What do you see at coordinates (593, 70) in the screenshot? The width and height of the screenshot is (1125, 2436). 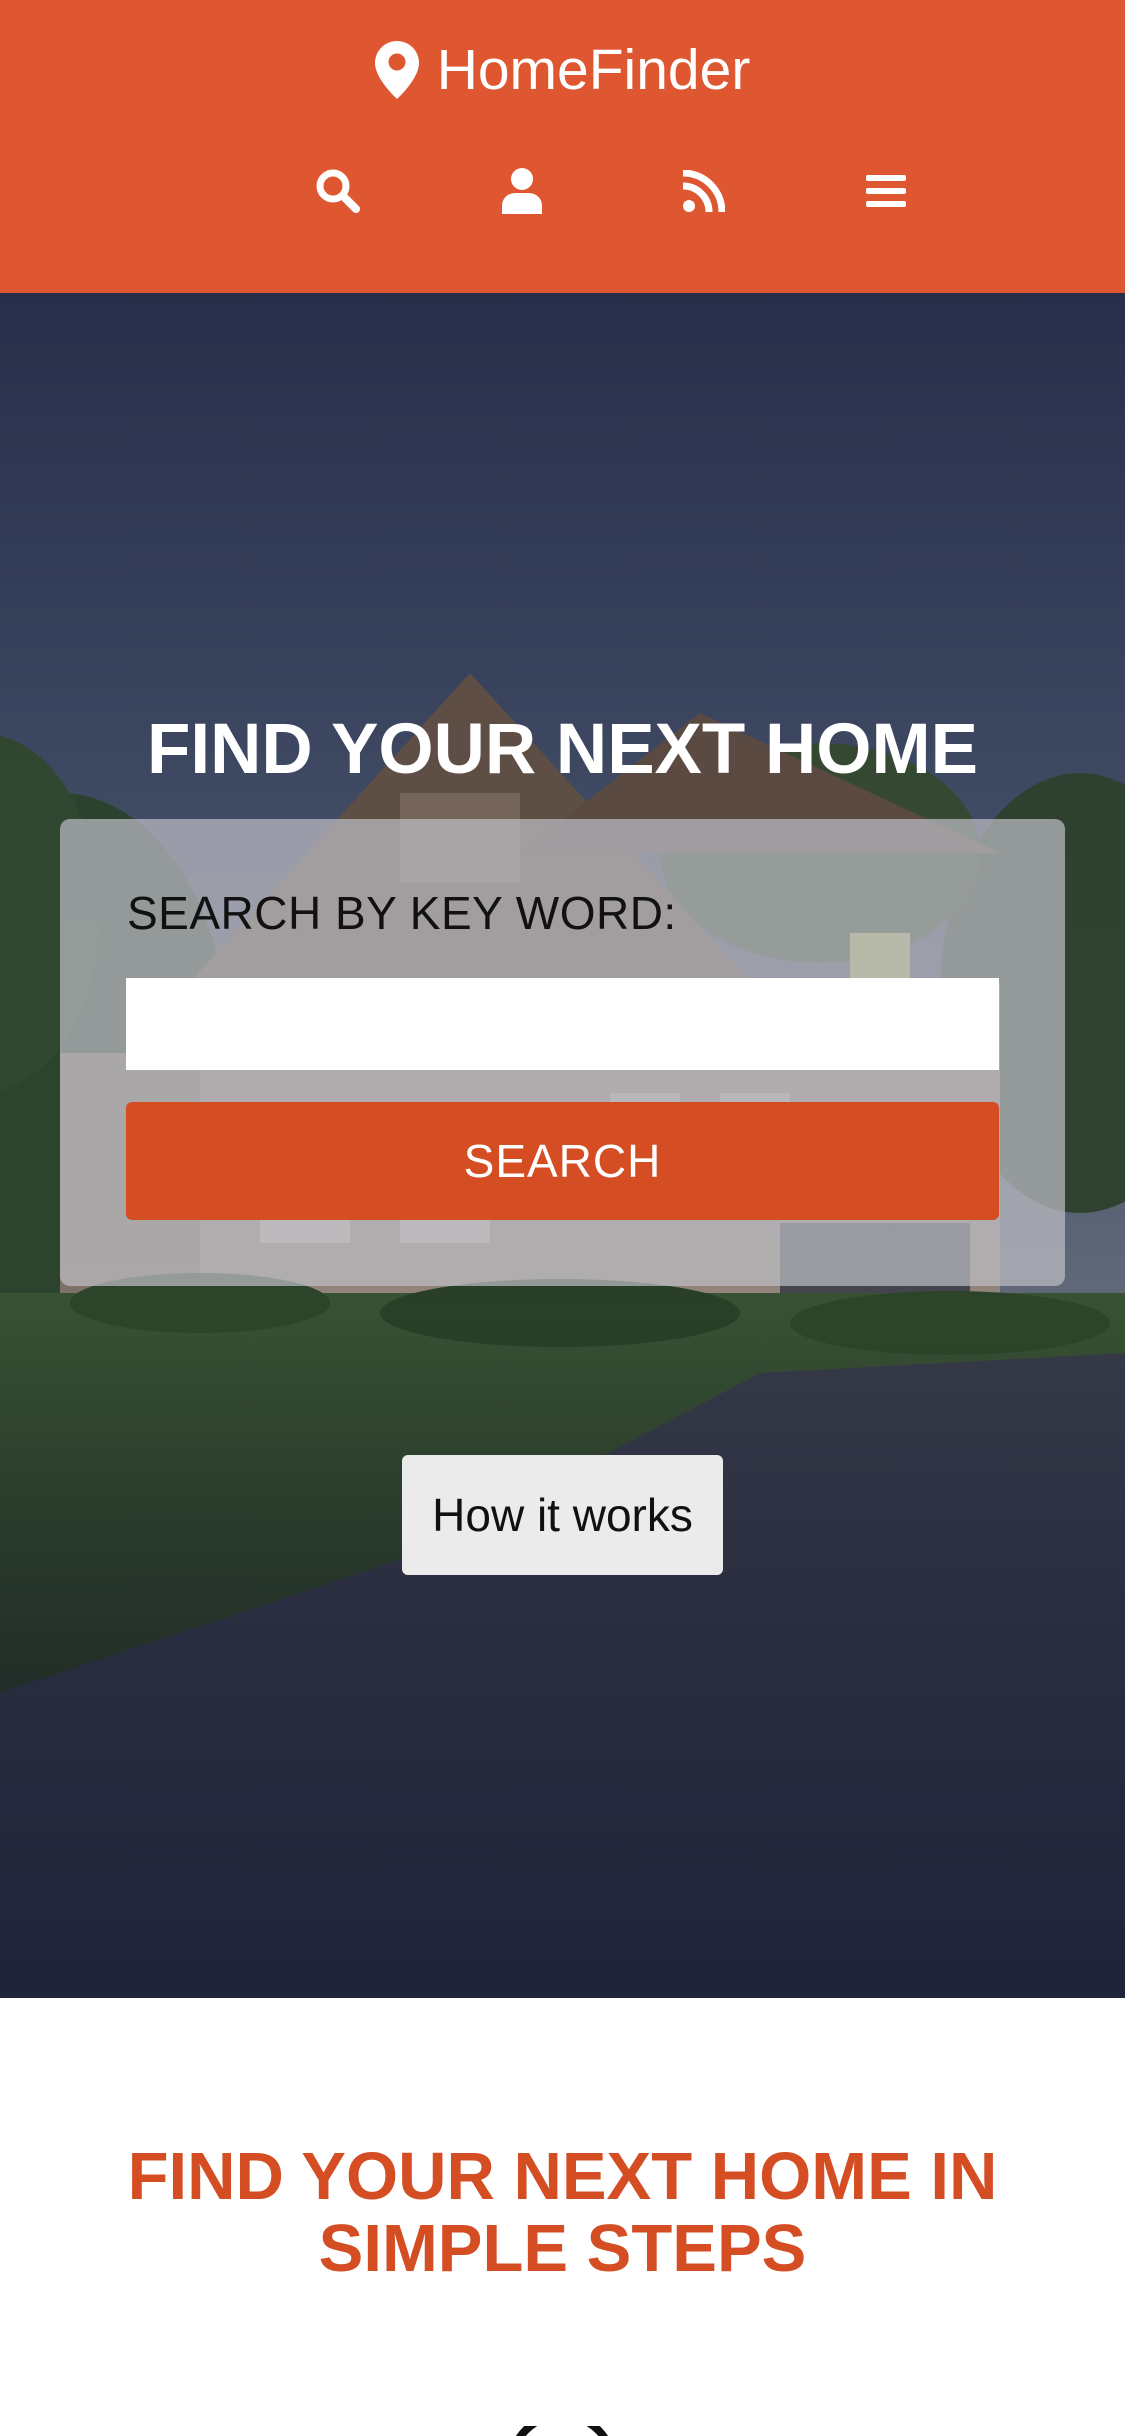 I see `brand-name: HomeFinder` at bounding box center [593, 70].